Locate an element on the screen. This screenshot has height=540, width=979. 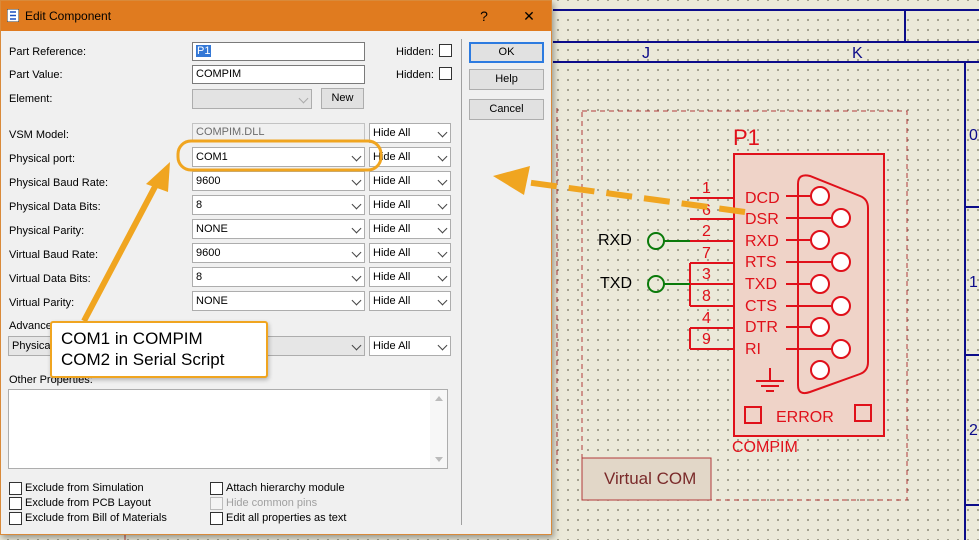
com1-highlight is located at coordinates (279, 155).